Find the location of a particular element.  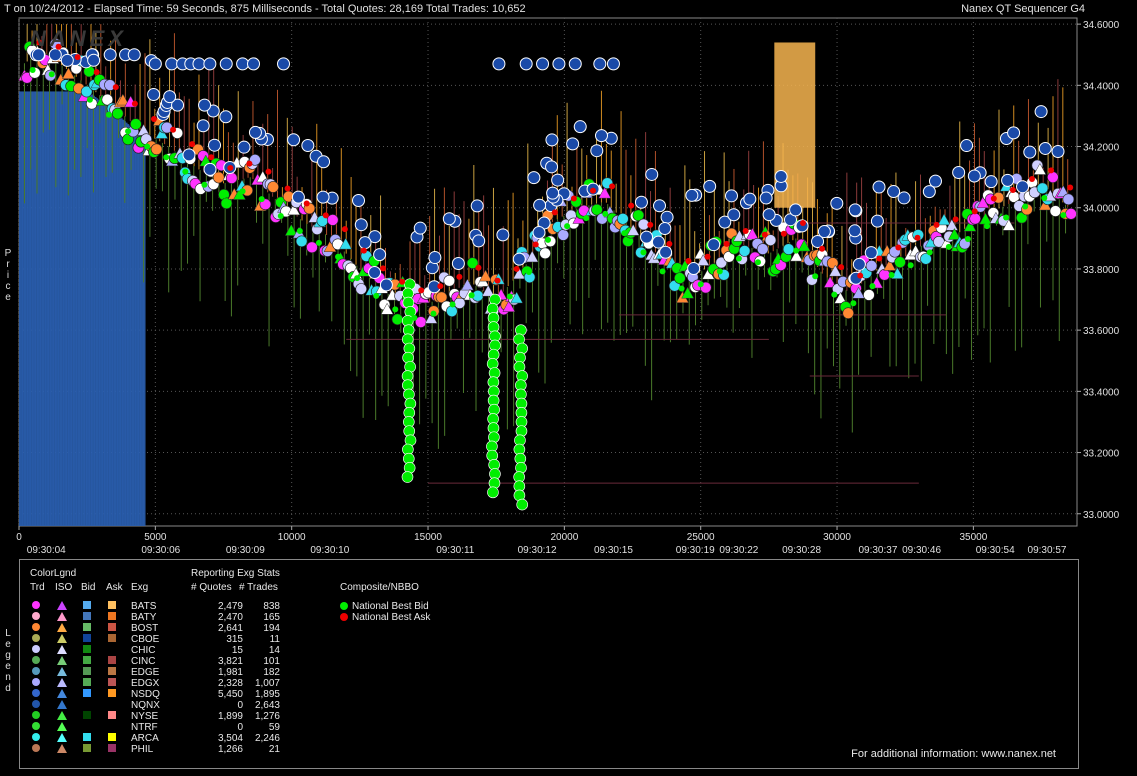

y-tick-label: 34.2000 is located at coordinates (1101, 148).